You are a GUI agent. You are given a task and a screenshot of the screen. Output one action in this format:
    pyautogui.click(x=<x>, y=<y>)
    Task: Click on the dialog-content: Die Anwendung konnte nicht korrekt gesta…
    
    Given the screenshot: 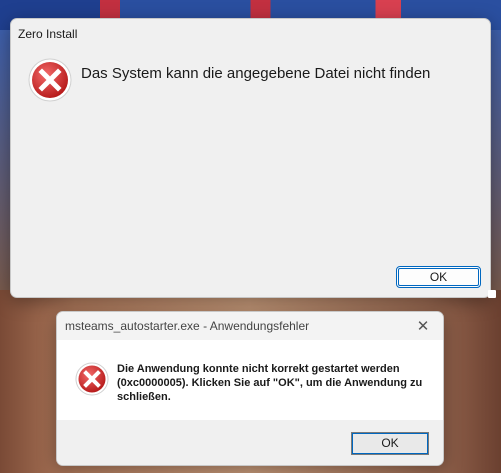 What is the action you would take?
    pyautogui.click(x=250, y=380)
    